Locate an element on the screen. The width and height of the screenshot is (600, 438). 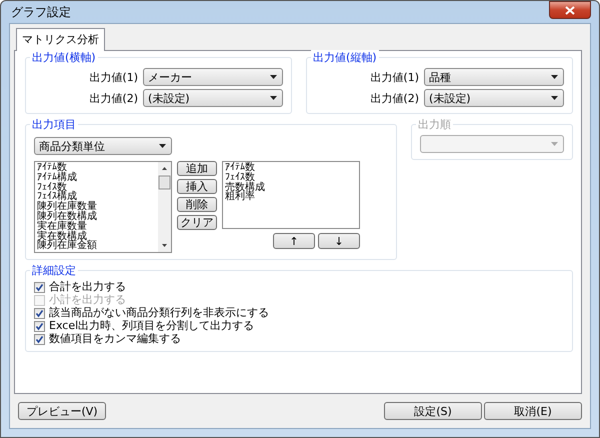
close-icon is located at coordinates (570, 10).